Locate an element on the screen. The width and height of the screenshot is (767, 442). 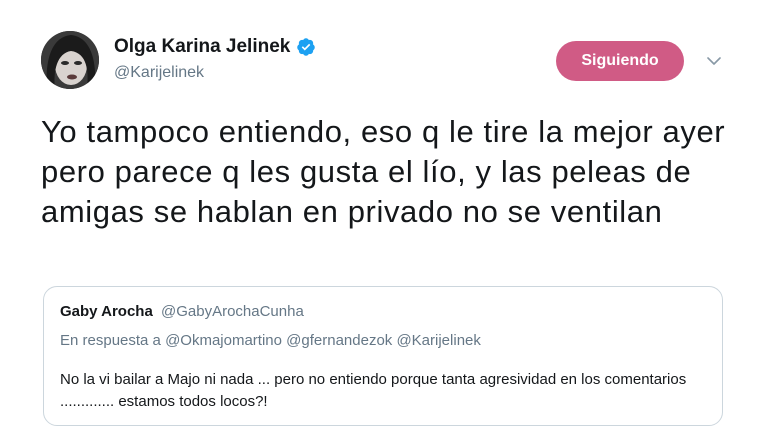
verified-badge-icon is located at coordinates (306, 47).